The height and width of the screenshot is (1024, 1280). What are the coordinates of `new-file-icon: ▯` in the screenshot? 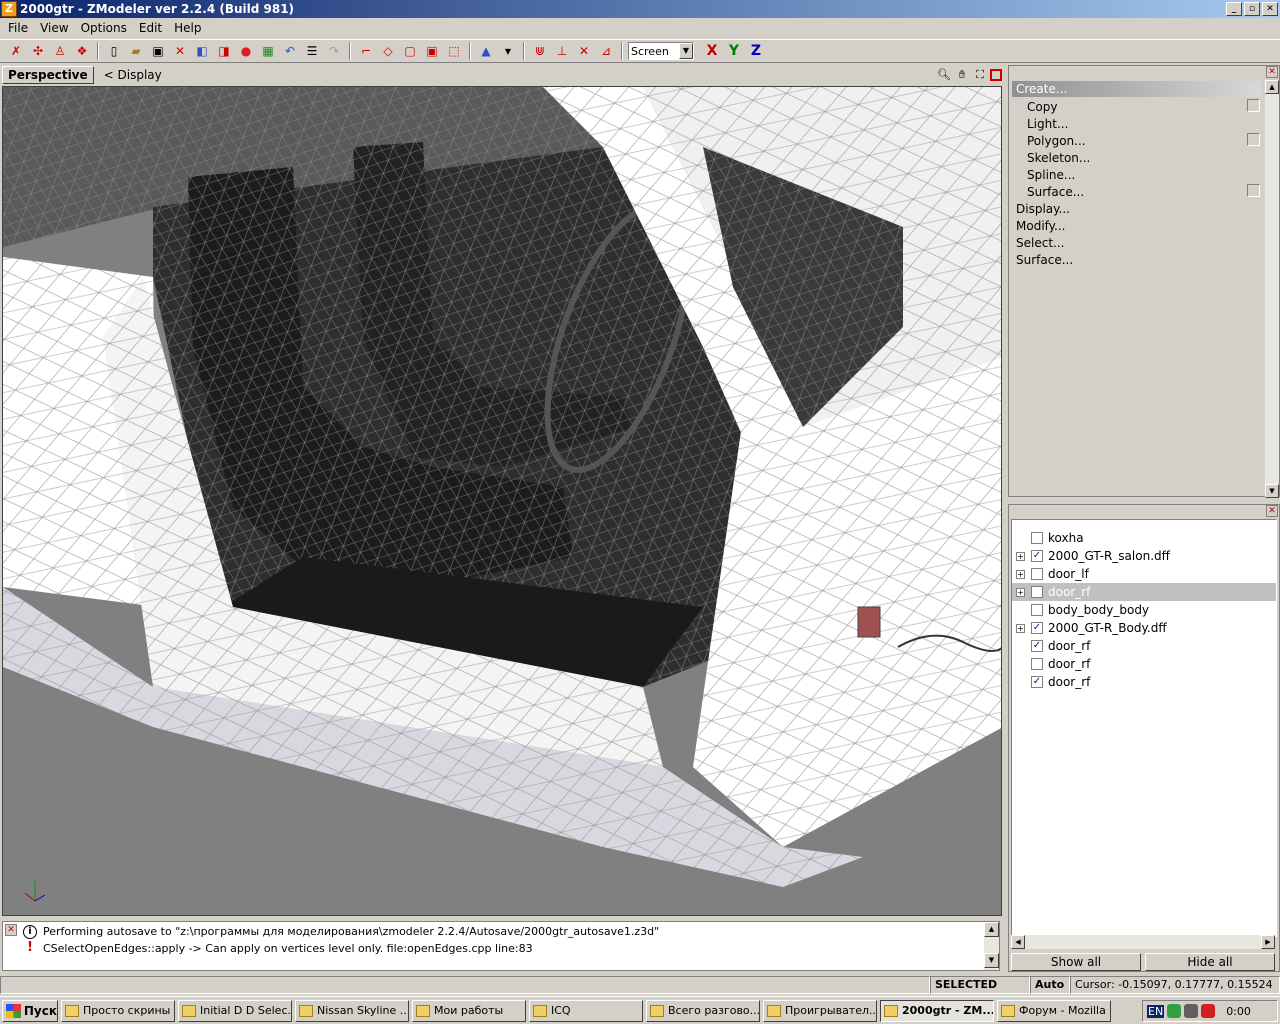 It's located at (114, 51).